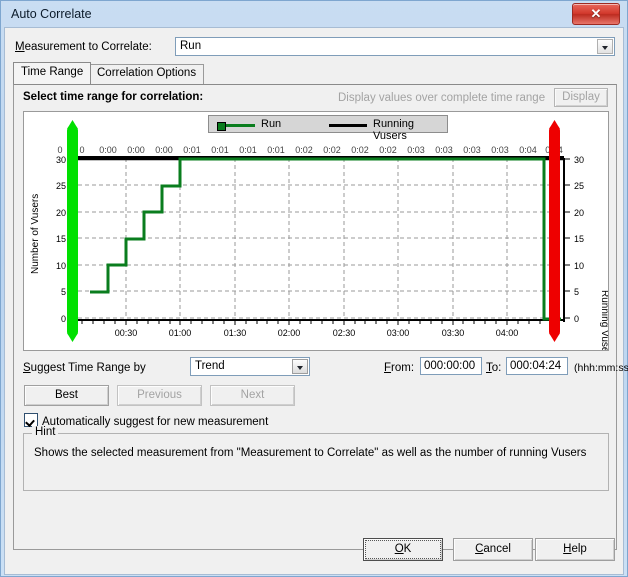 The width and height of the screenshot is (628, 577). What do you see at coordinates (579, 549) in the screenshot?
I see `help-button-label: elp` at bounding box center [579, 549].